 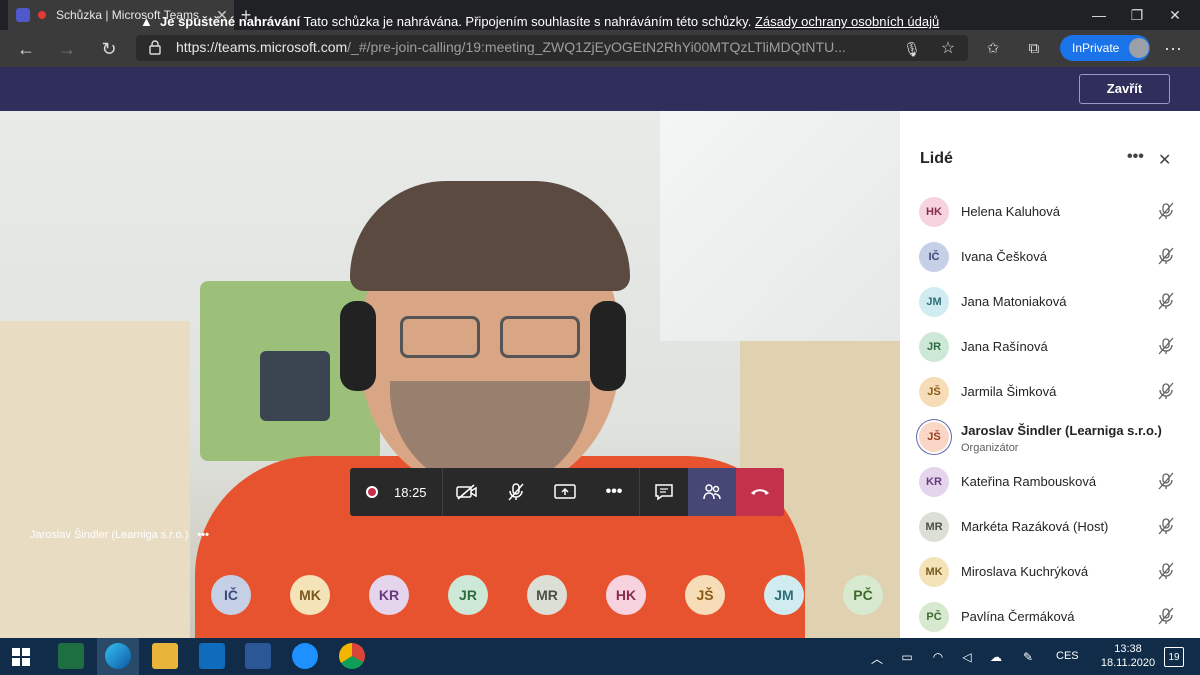 I want to click on participant-bubble: JR, so click(x=468, y=595).